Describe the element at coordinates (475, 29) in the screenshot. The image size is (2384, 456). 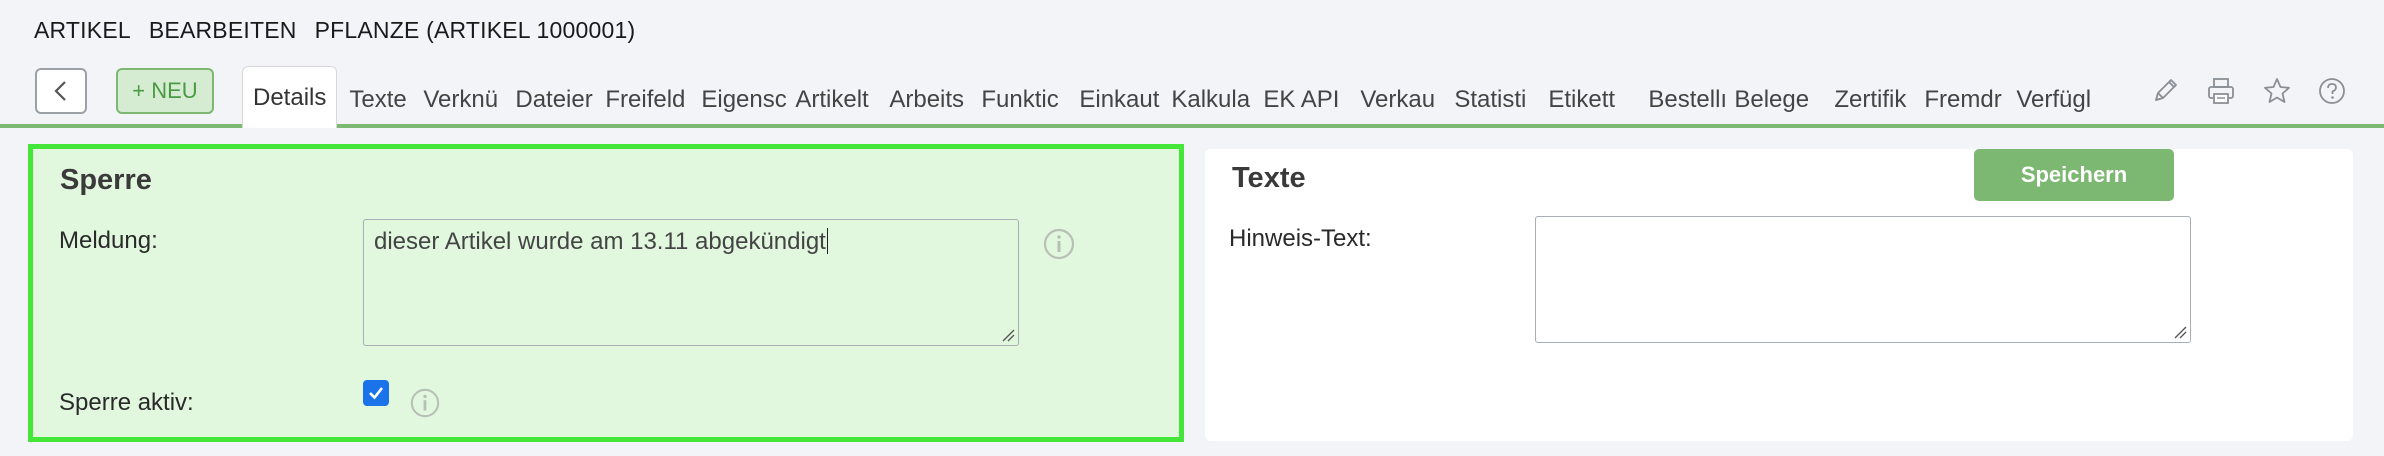
I see `breadcrumb-article-name: PFLANZE (ARTIKEL 1000001)` at that location.